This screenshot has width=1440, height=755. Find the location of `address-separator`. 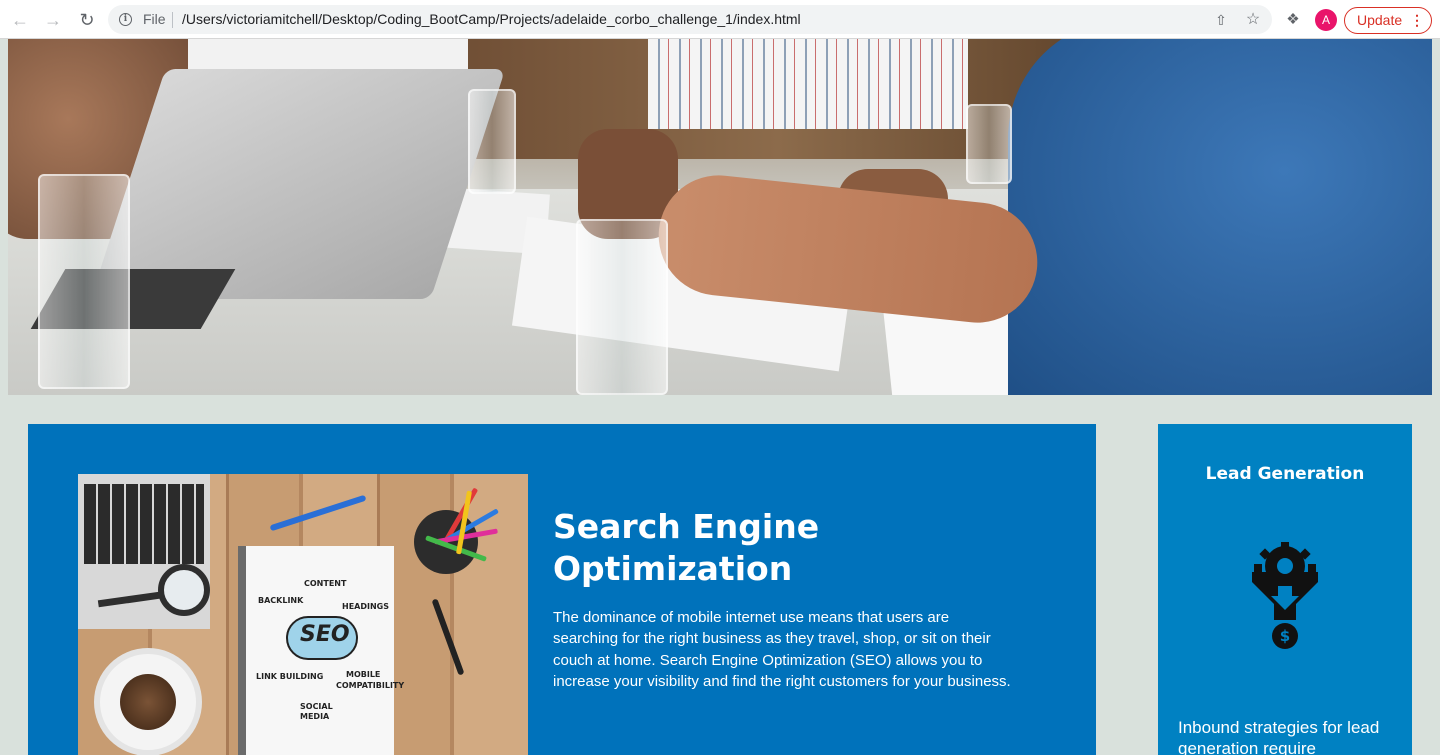

address-separator is located at coordinates (172, 20).